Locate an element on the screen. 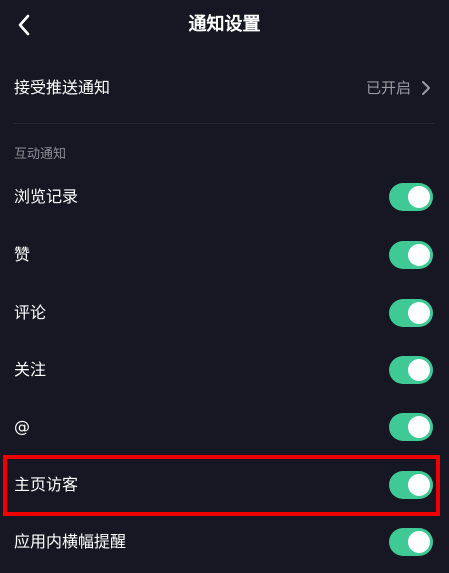 The width and height of the screenshot is (449, 573). divider is located at coordinates (224, 123).